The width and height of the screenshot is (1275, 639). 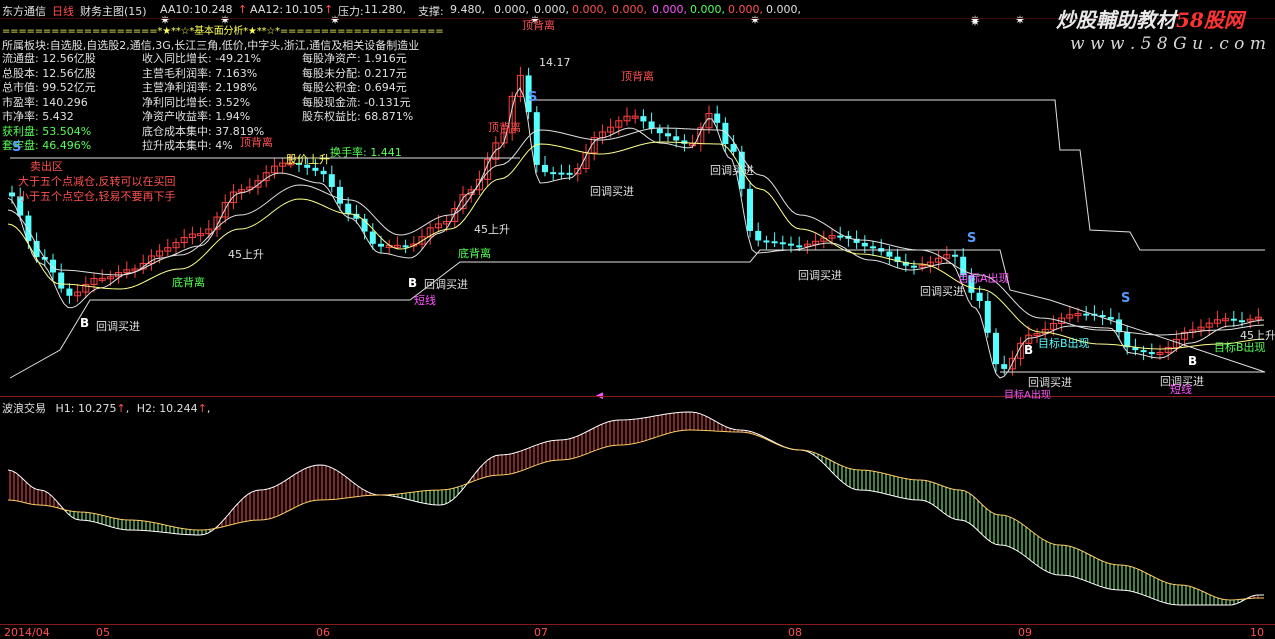 I want to click on target-a-2: 目标A出现, so click(x=1027, y=395).